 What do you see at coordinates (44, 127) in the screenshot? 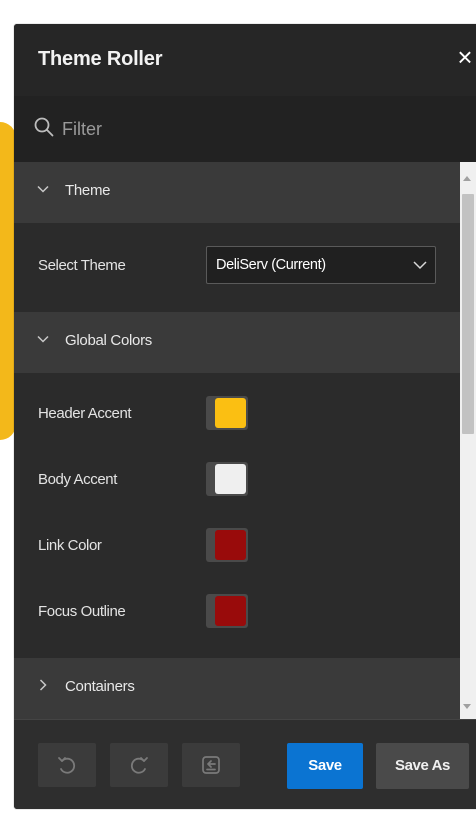
I see `search-icon` at bounding box center [44, 127].